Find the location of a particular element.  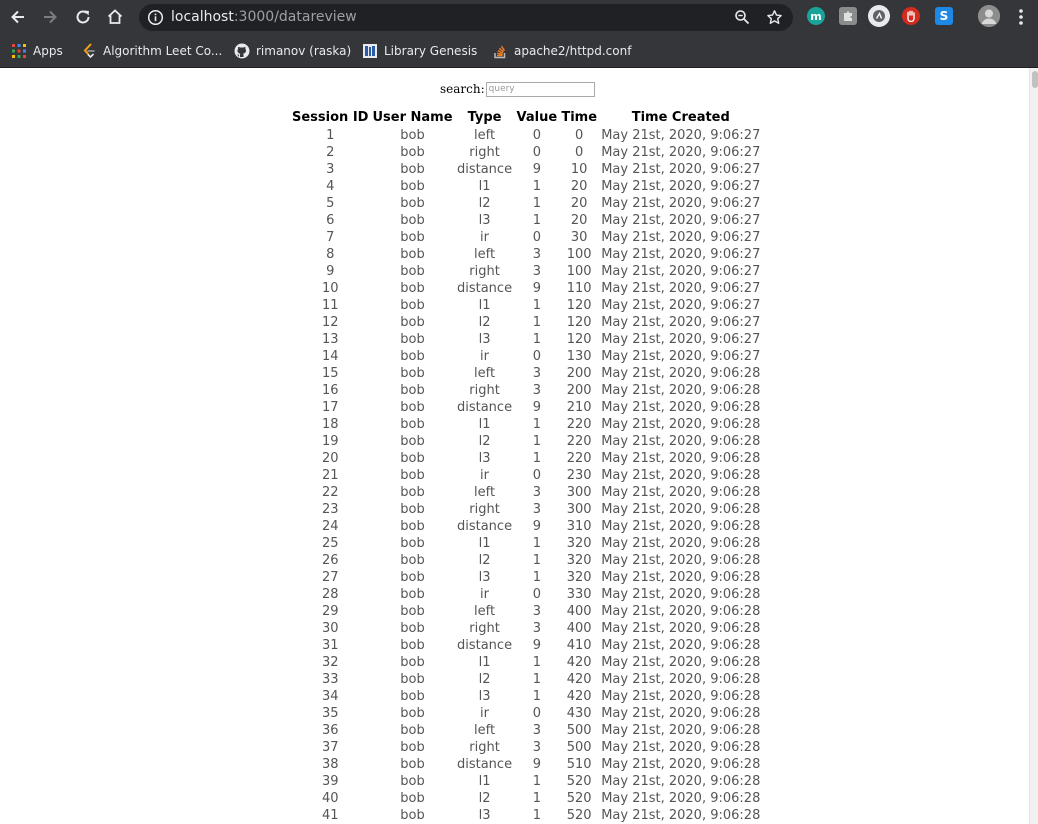

table-row: 33 bob l2 1 420 May 21st, 2020, 9:06:28 is located at coordinates (526, 679).